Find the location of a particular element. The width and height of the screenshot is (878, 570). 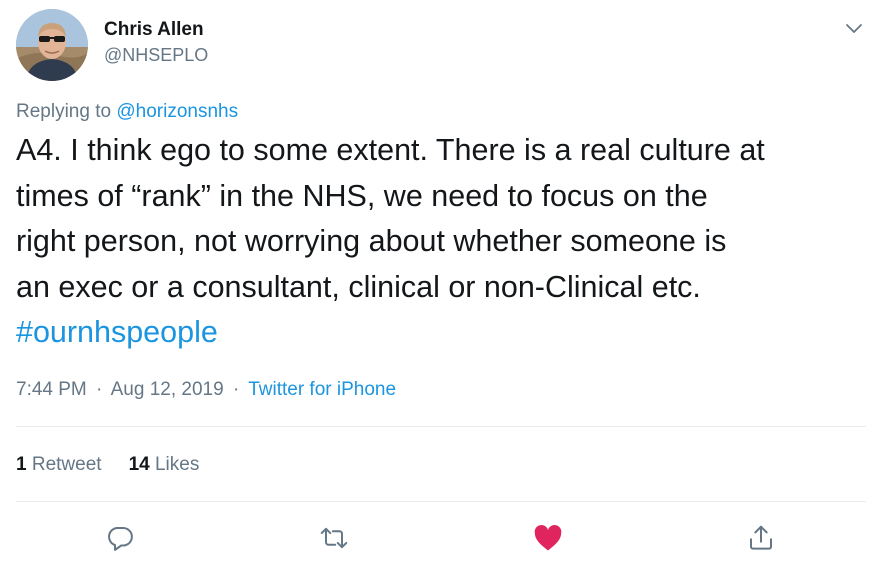

likes-label: Likes is located at coordinates (177, 464).